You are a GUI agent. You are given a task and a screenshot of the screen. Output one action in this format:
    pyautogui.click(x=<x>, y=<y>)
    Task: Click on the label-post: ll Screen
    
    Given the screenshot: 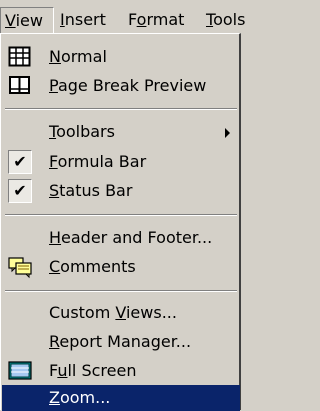 What is the action you would take?
    pyautogui.click(x=102, y=370)
    